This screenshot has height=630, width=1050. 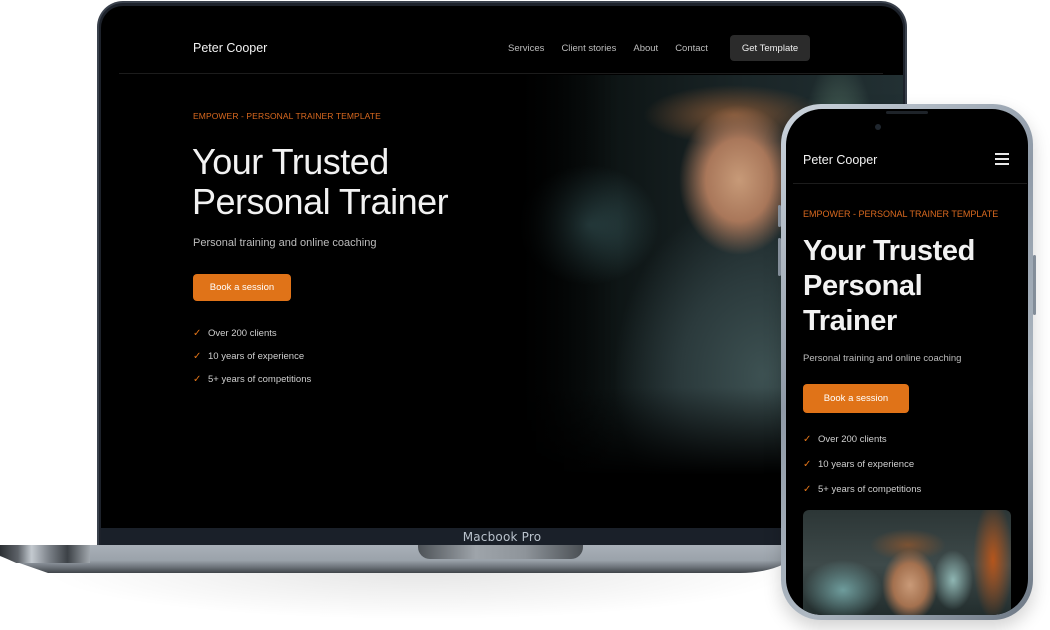 What do you see at coordinates (907, 562) in the screenshot?
I see `mobile-hero-trainer-photo` at bounding box center [907, 562].